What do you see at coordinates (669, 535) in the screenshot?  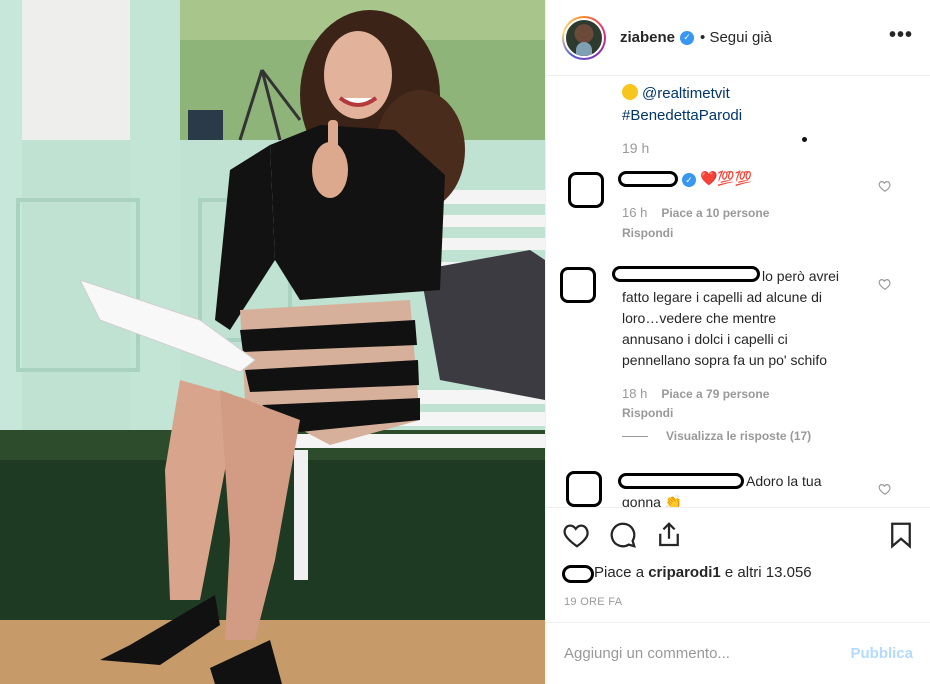 I see `share-icon` at bounding box center [669, 535].